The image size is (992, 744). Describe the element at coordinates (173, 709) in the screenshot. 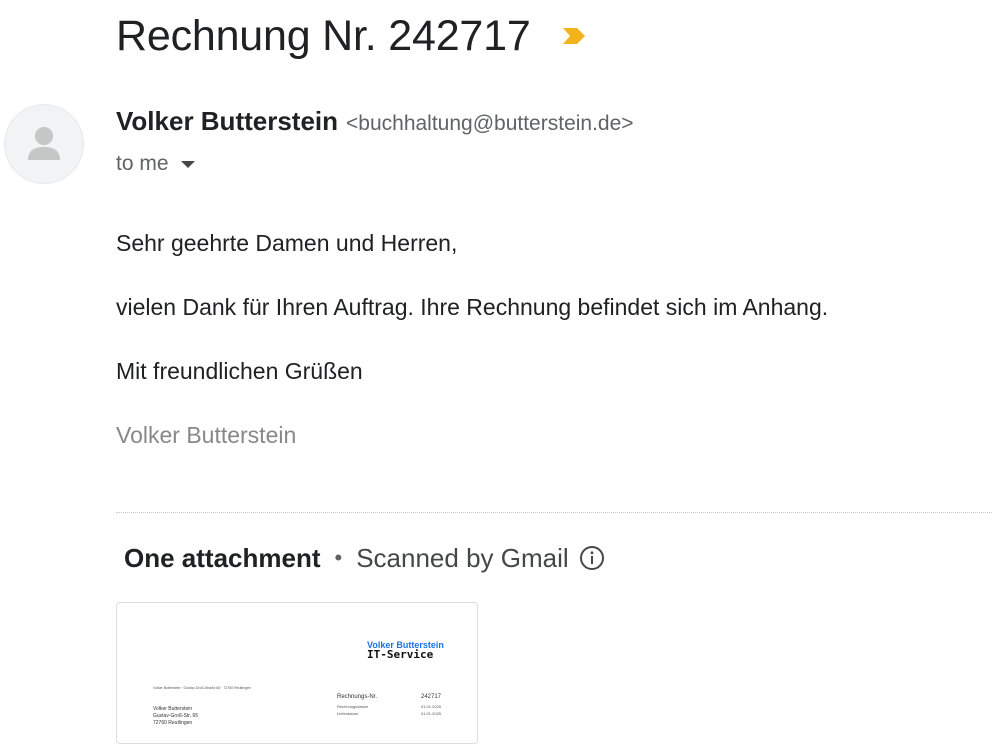

I see `preview-address-line: Volker Butterstein` at that location.